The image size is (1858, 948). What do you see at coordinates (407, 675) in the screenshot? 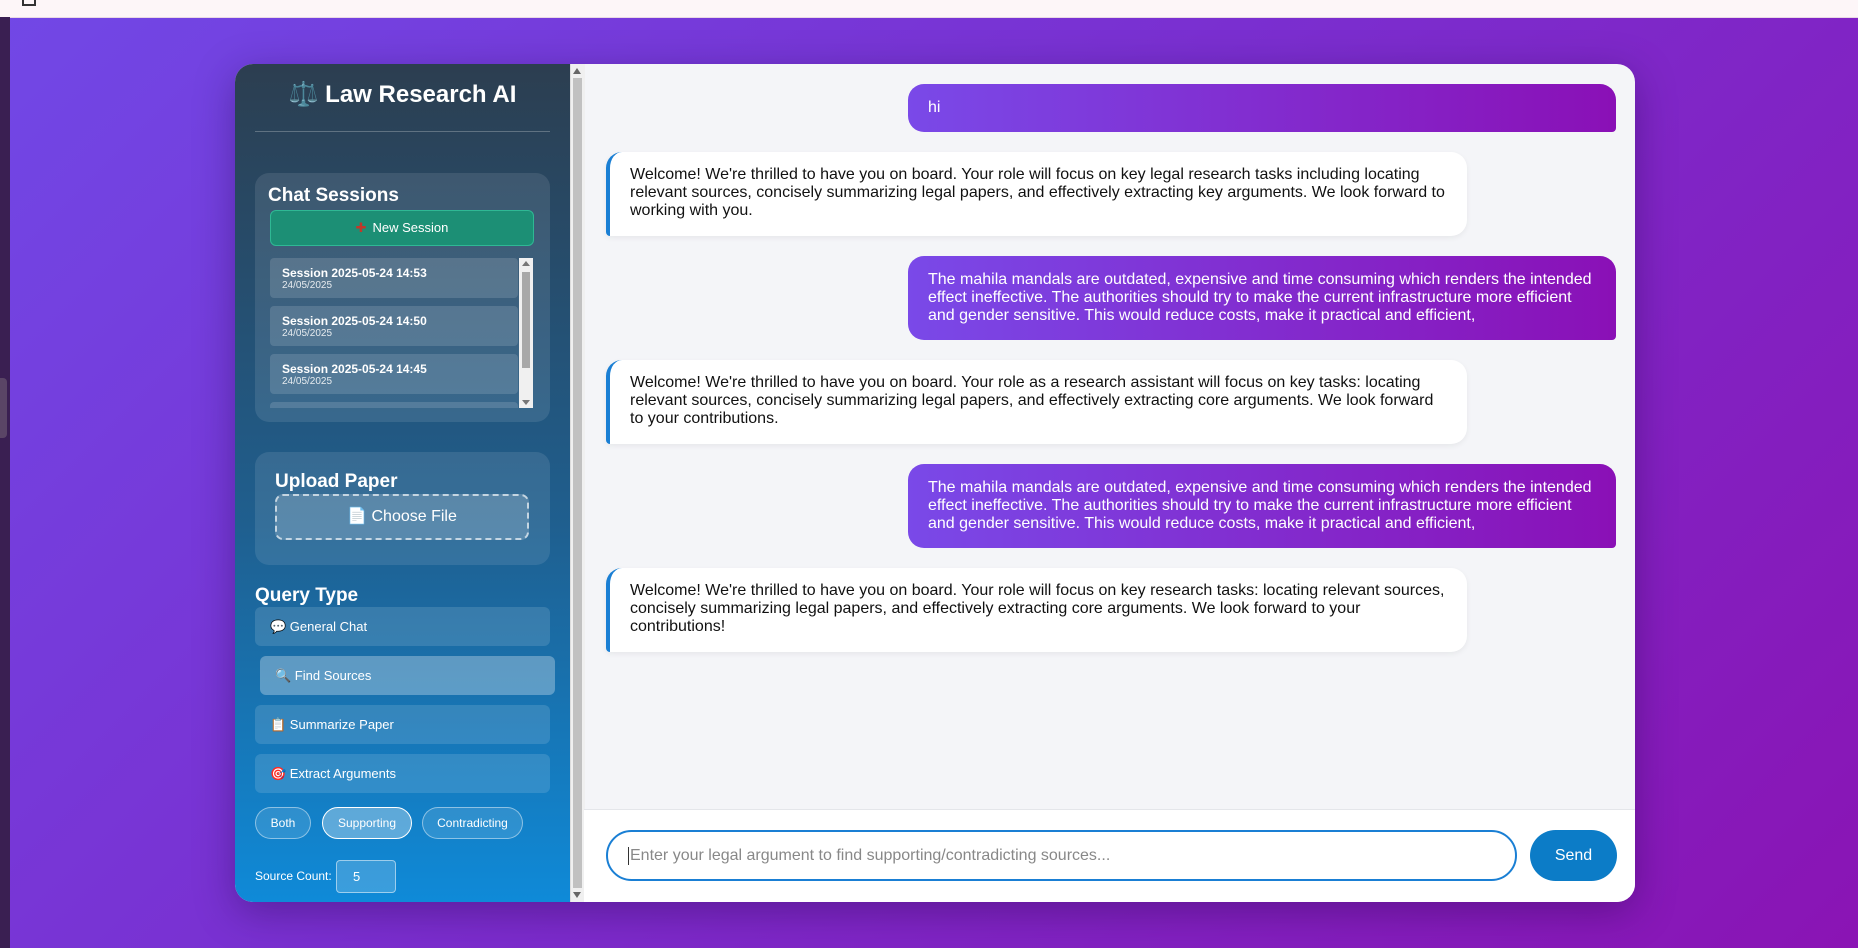
I see `query-find-sources: 🔍 Find Sources` at bounding box center [407, 675].